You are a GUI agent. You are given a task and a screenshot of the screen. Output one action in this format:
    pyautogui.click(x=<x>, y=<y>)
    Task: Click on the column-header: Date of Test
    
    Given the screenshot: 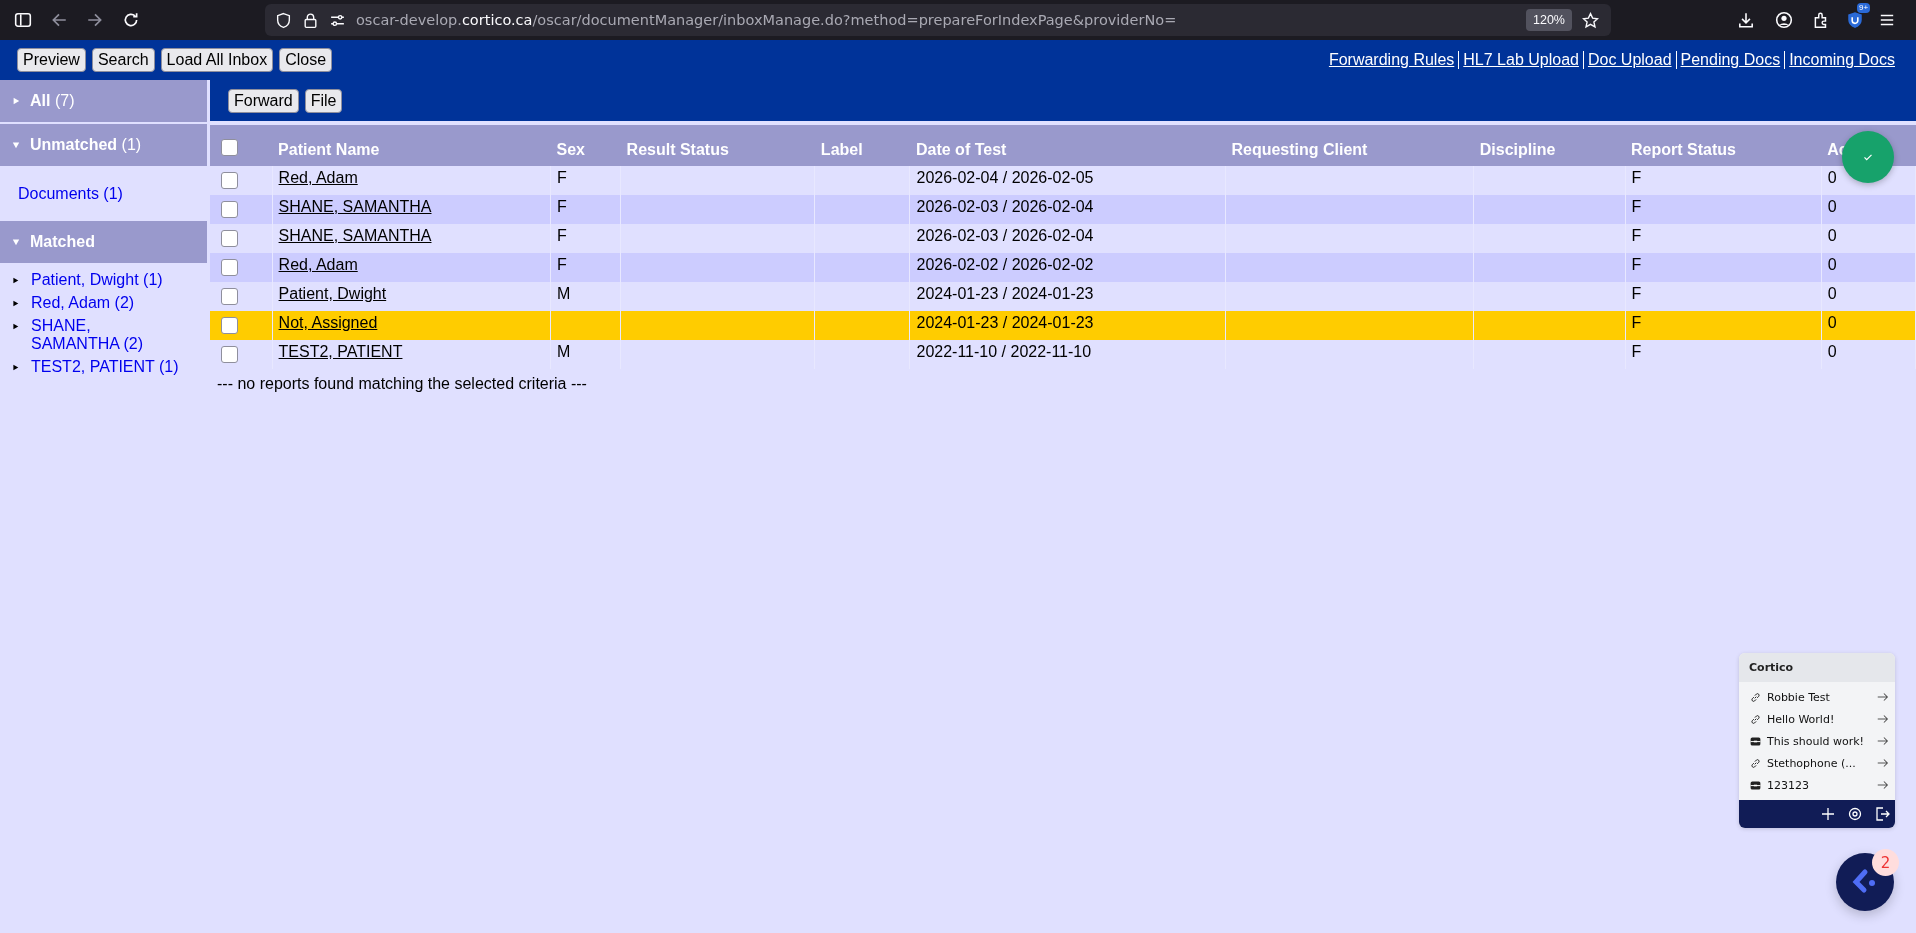 What is the action you would take?
    pyautogui.click(x=961, y=149)
    